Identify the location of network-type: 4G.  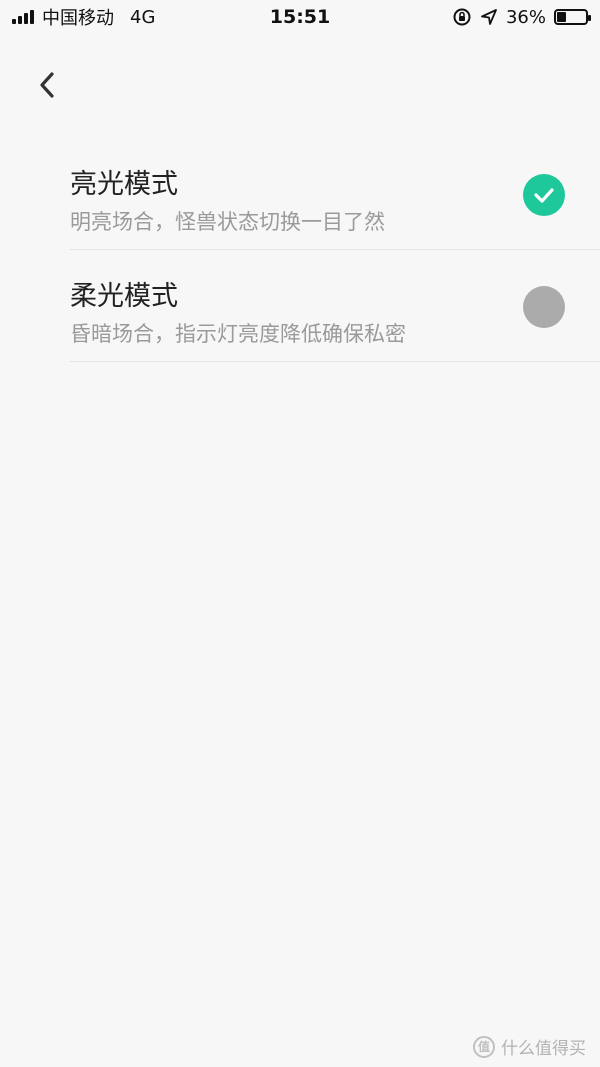
(143, 17).